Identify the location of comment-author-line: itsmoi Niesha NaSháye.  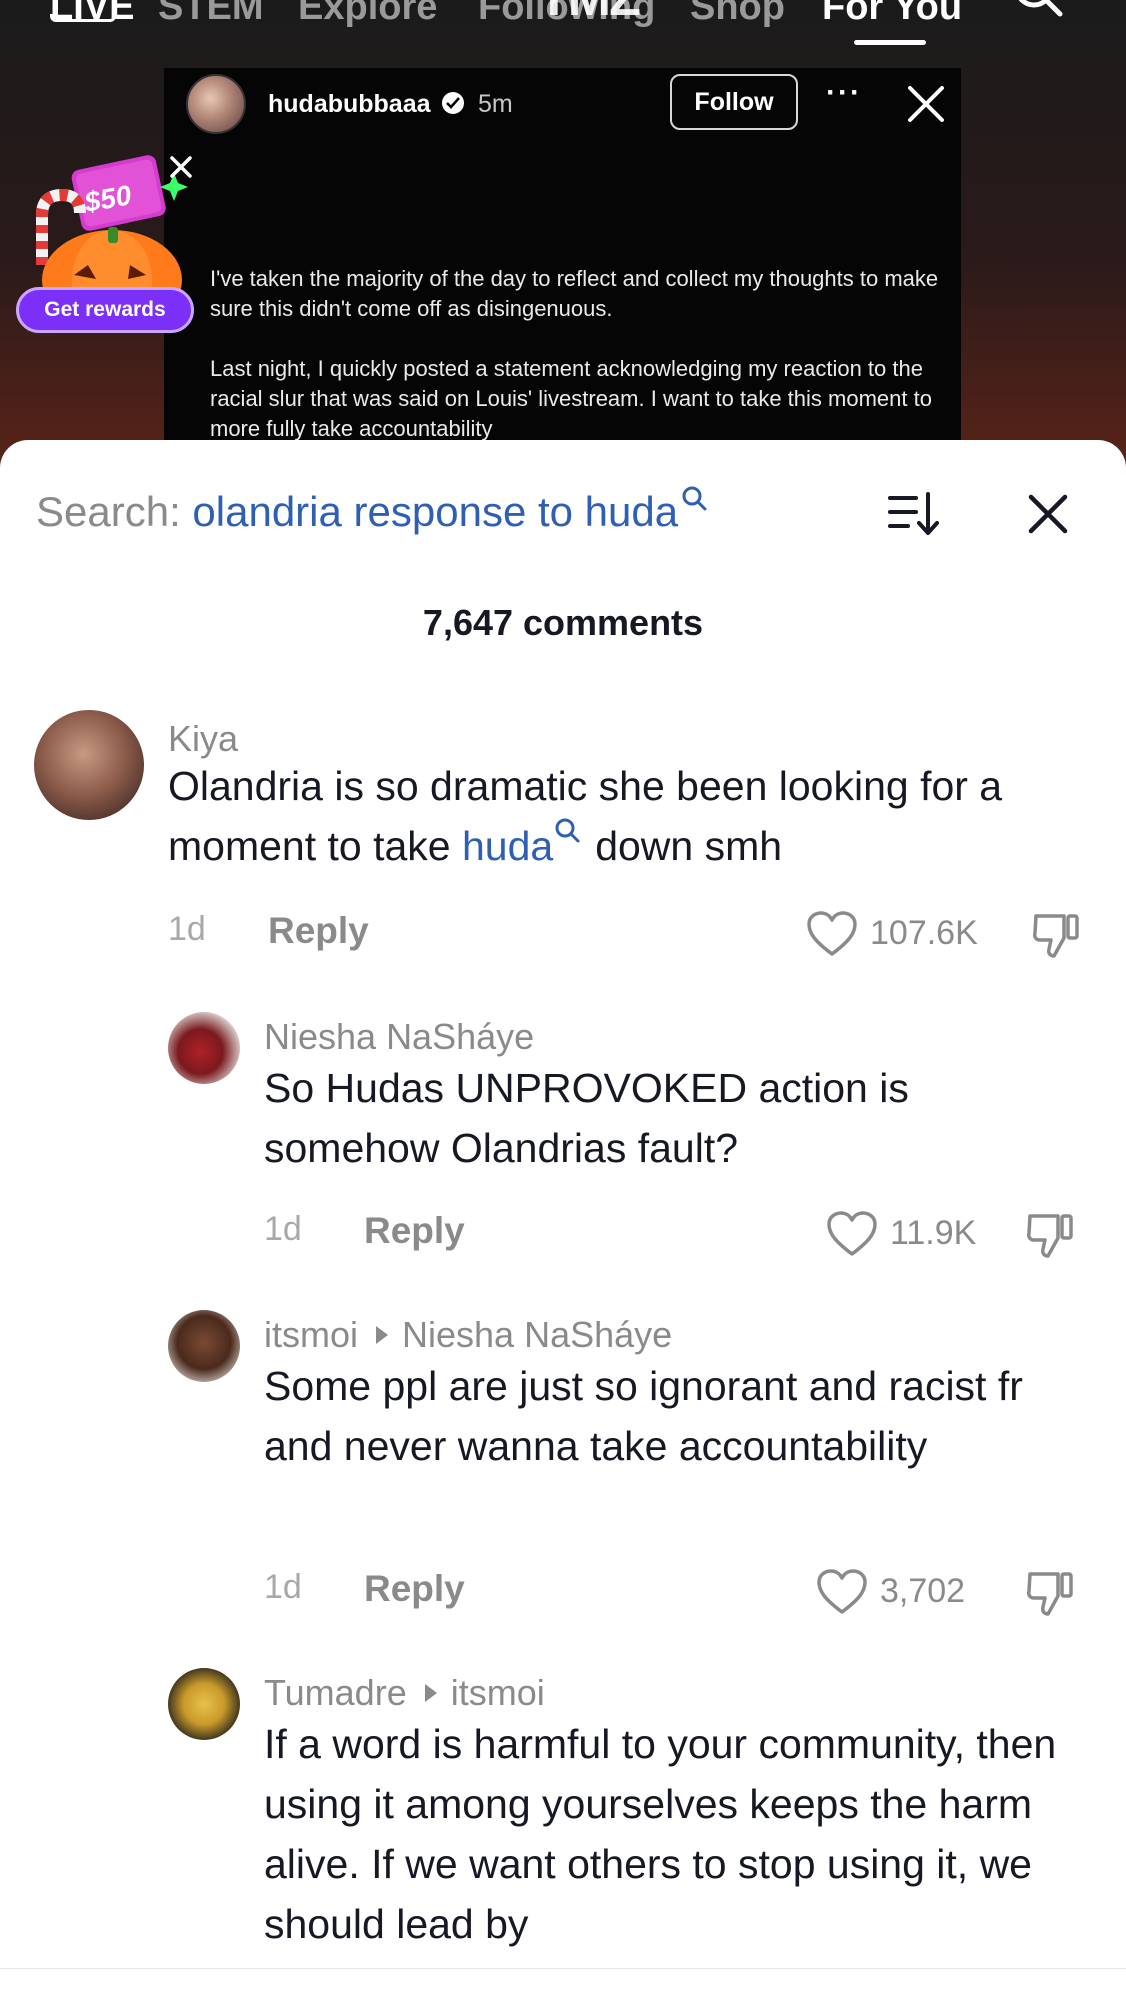
(468, 1335).